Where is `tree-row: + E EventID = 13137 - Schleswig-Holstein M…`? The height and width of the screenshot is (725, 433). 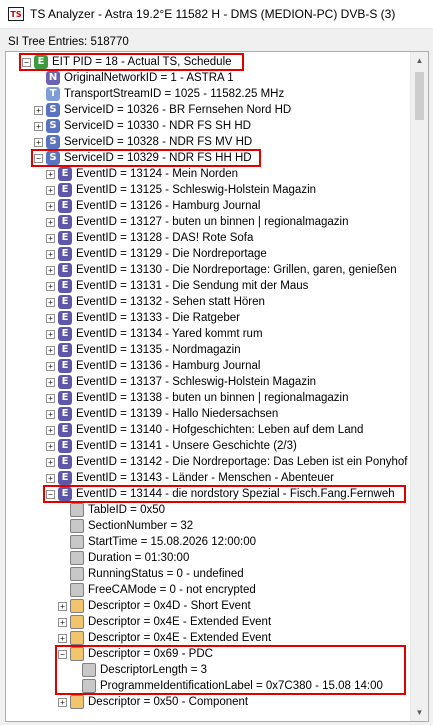
tree-row: + E EventID = 13137 - Schleswig-Holstein M… is located at coordinates (206, 382).